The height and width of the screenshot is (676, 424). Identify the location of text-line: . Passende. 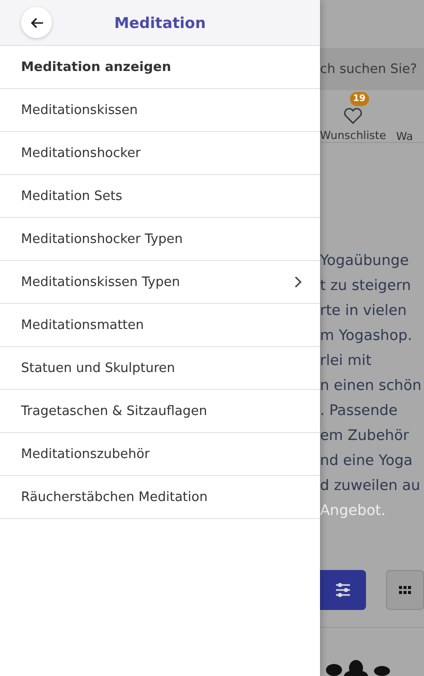
(359, 411).